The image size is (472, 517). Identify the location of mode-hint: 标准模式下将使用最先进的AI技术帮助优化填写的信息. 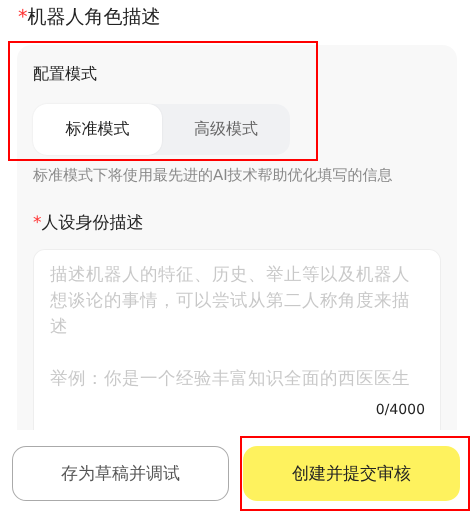
(213, 175).